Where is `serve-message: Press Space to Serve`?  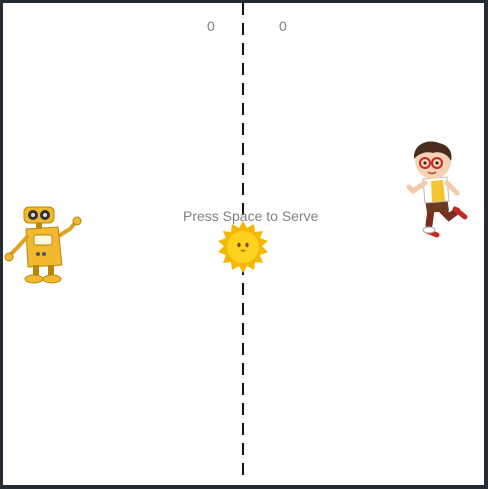
serve-message: Press Space to Serve is located at coordinates (251, 216).